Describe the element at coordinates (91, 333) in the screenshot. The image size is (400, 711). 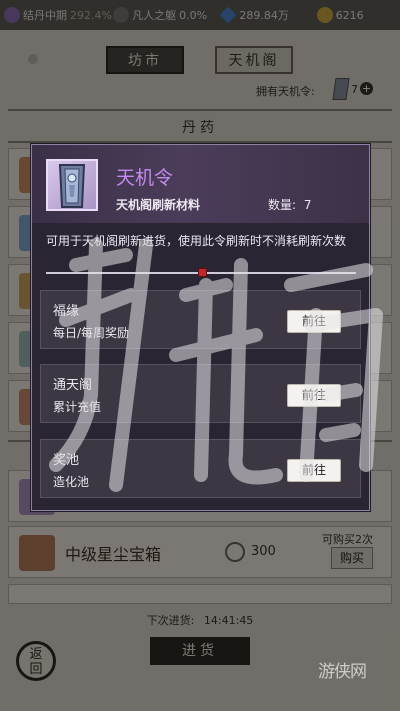
I see `source-desc: 每日/每周奖励` at that location.